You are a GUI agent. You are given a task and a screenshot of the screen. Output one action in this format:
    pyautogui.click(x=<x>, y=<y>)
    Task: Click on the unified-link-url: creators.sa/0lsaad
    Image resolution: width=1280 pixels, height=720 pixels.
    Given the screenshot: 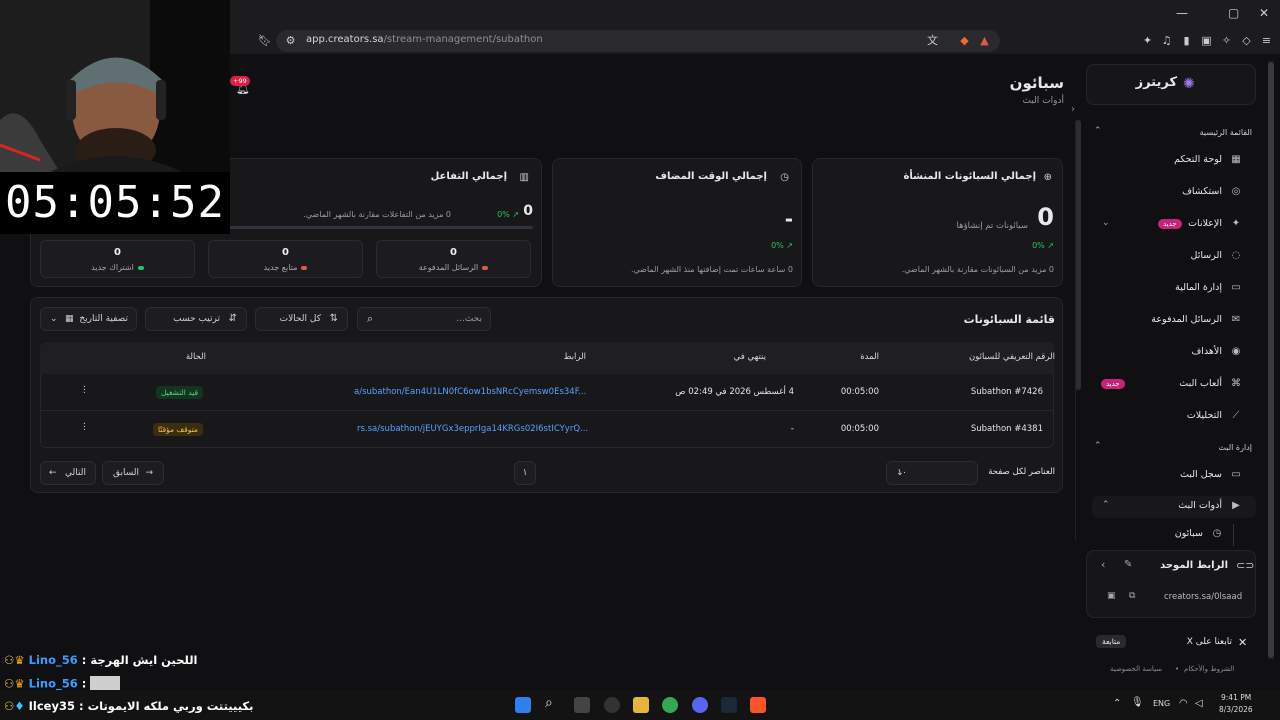 What is the action you would take?
    pyautogui.click(x=1203, y=597)
    